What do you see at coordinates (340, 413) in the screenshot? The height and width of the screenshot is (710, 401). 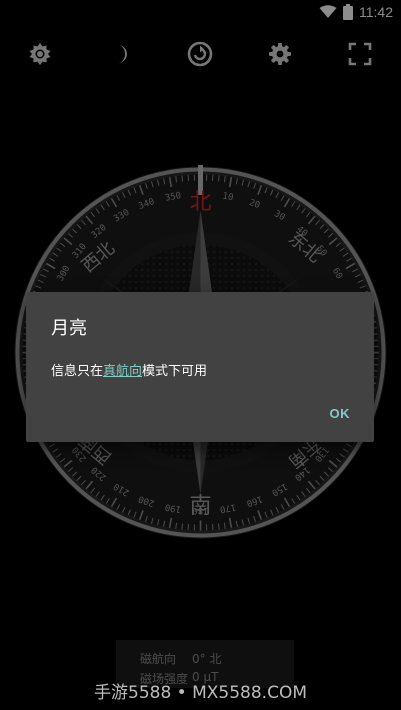 I see `ok-button: OK` at bounding box center [340, 413].